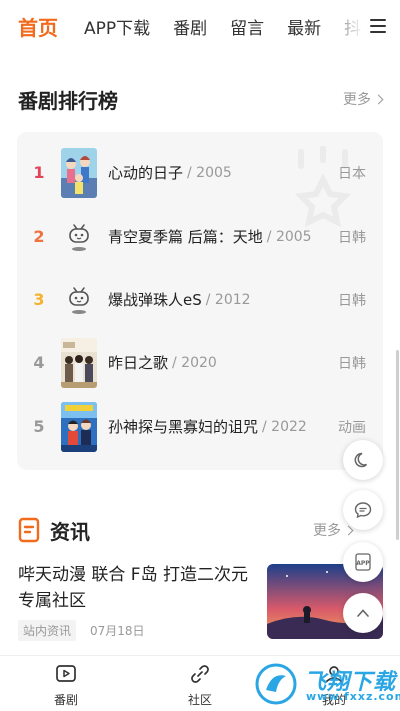  Describe the element at coordinates (39, 362) in the screenshot. I see `rank-number: 4` at that location.